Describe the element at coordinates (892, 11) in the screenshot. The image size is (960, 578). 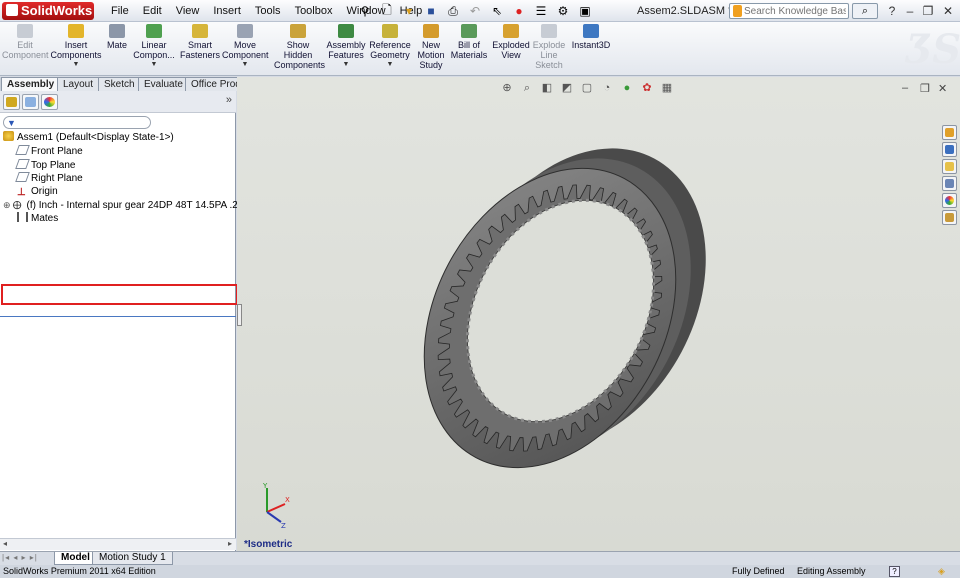
I see `help-button: ?` at that location.